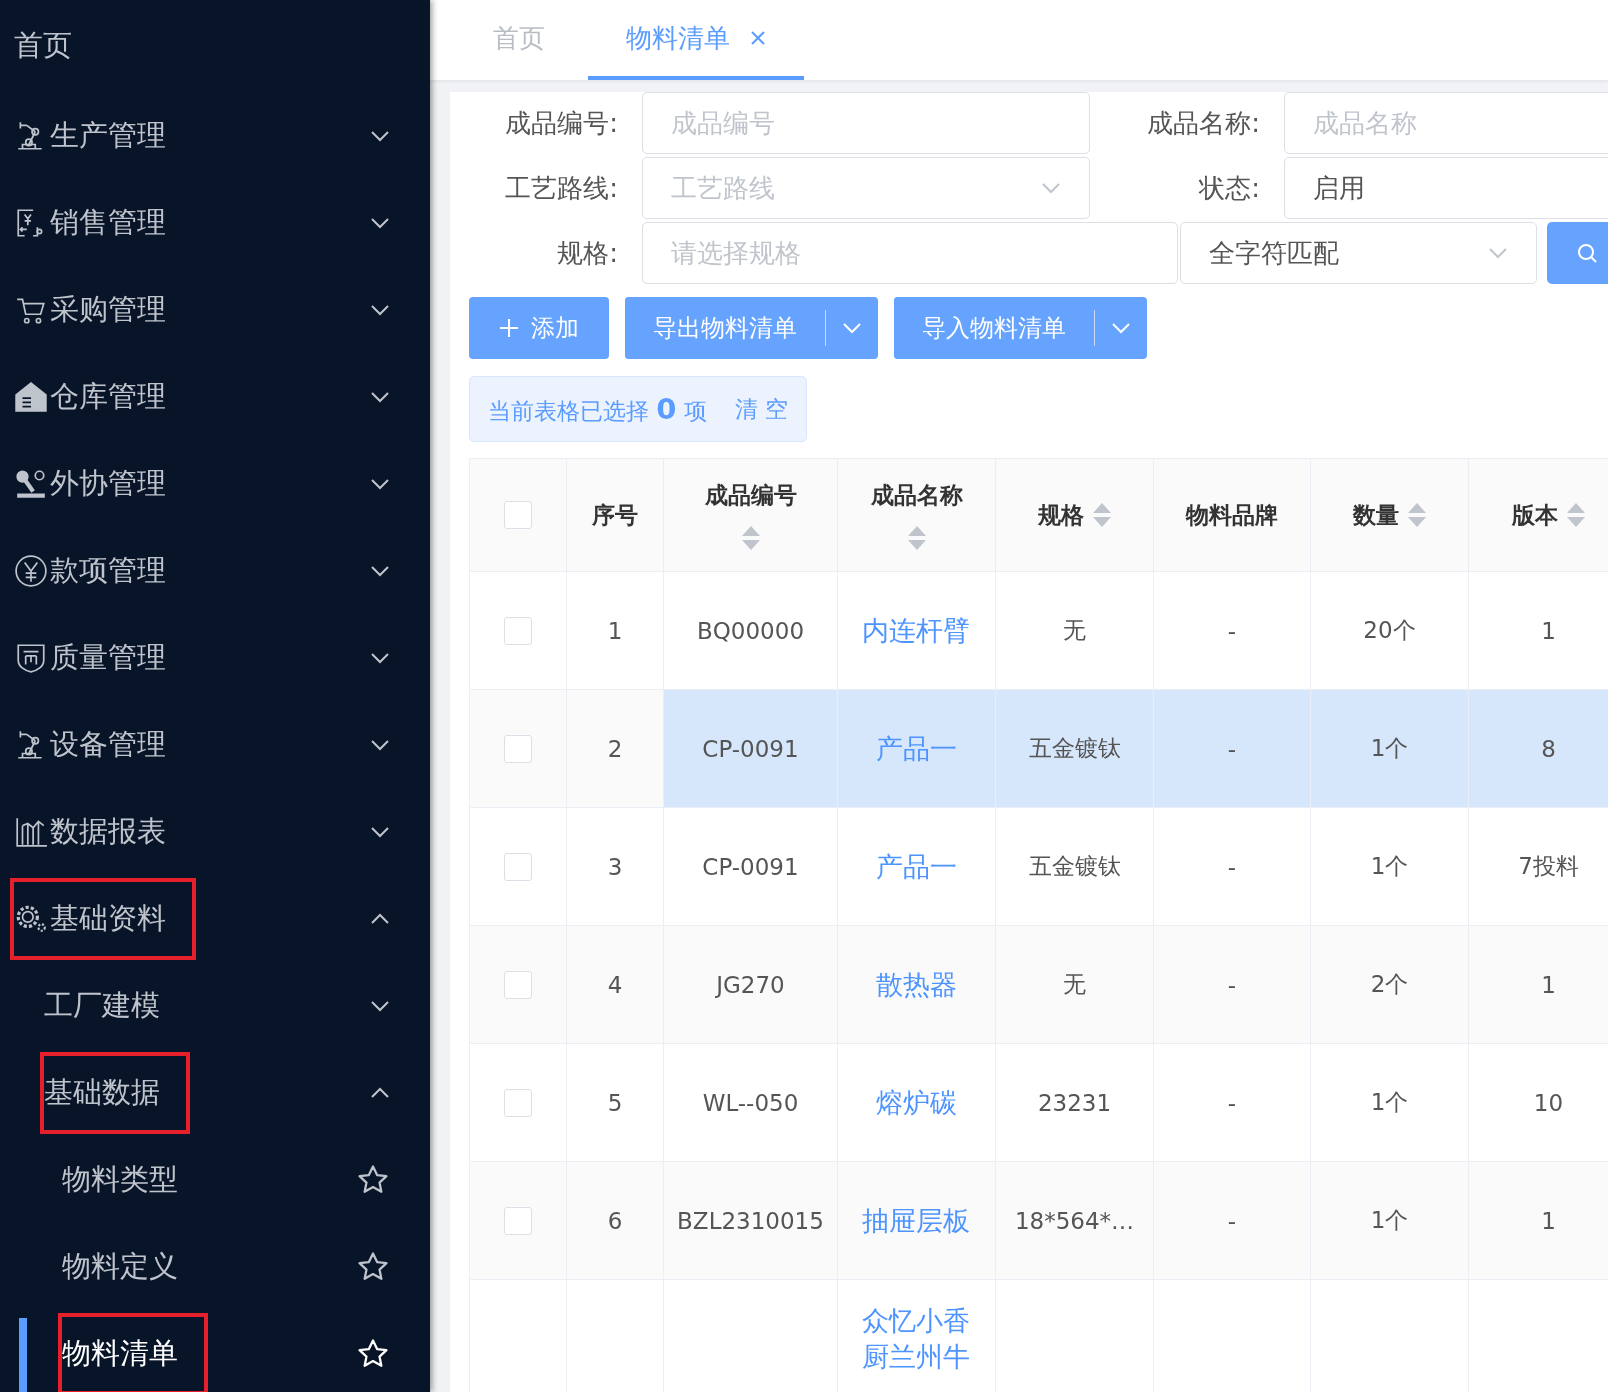 Image resolution: width=1608 pixels, height=1392 pixels. What do you see at coordinates (1389, 984) in the screenshot?
I see `table-cell: 2个` at bounding box center [1389, 984].